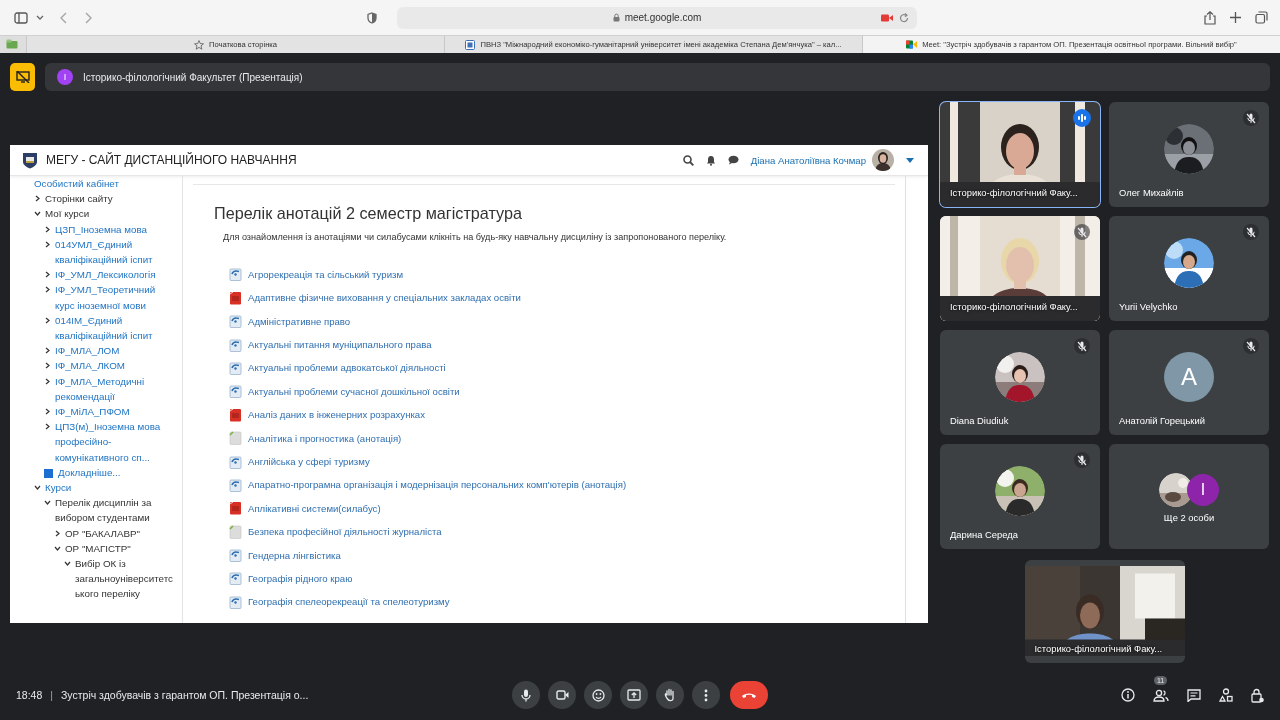 Image resolution: width=1280 pixels, height=720 pixels. What do you see at coordinates (706, 695) in the screenshot?
I see `more-options-button` at bounding box center [706, 695].